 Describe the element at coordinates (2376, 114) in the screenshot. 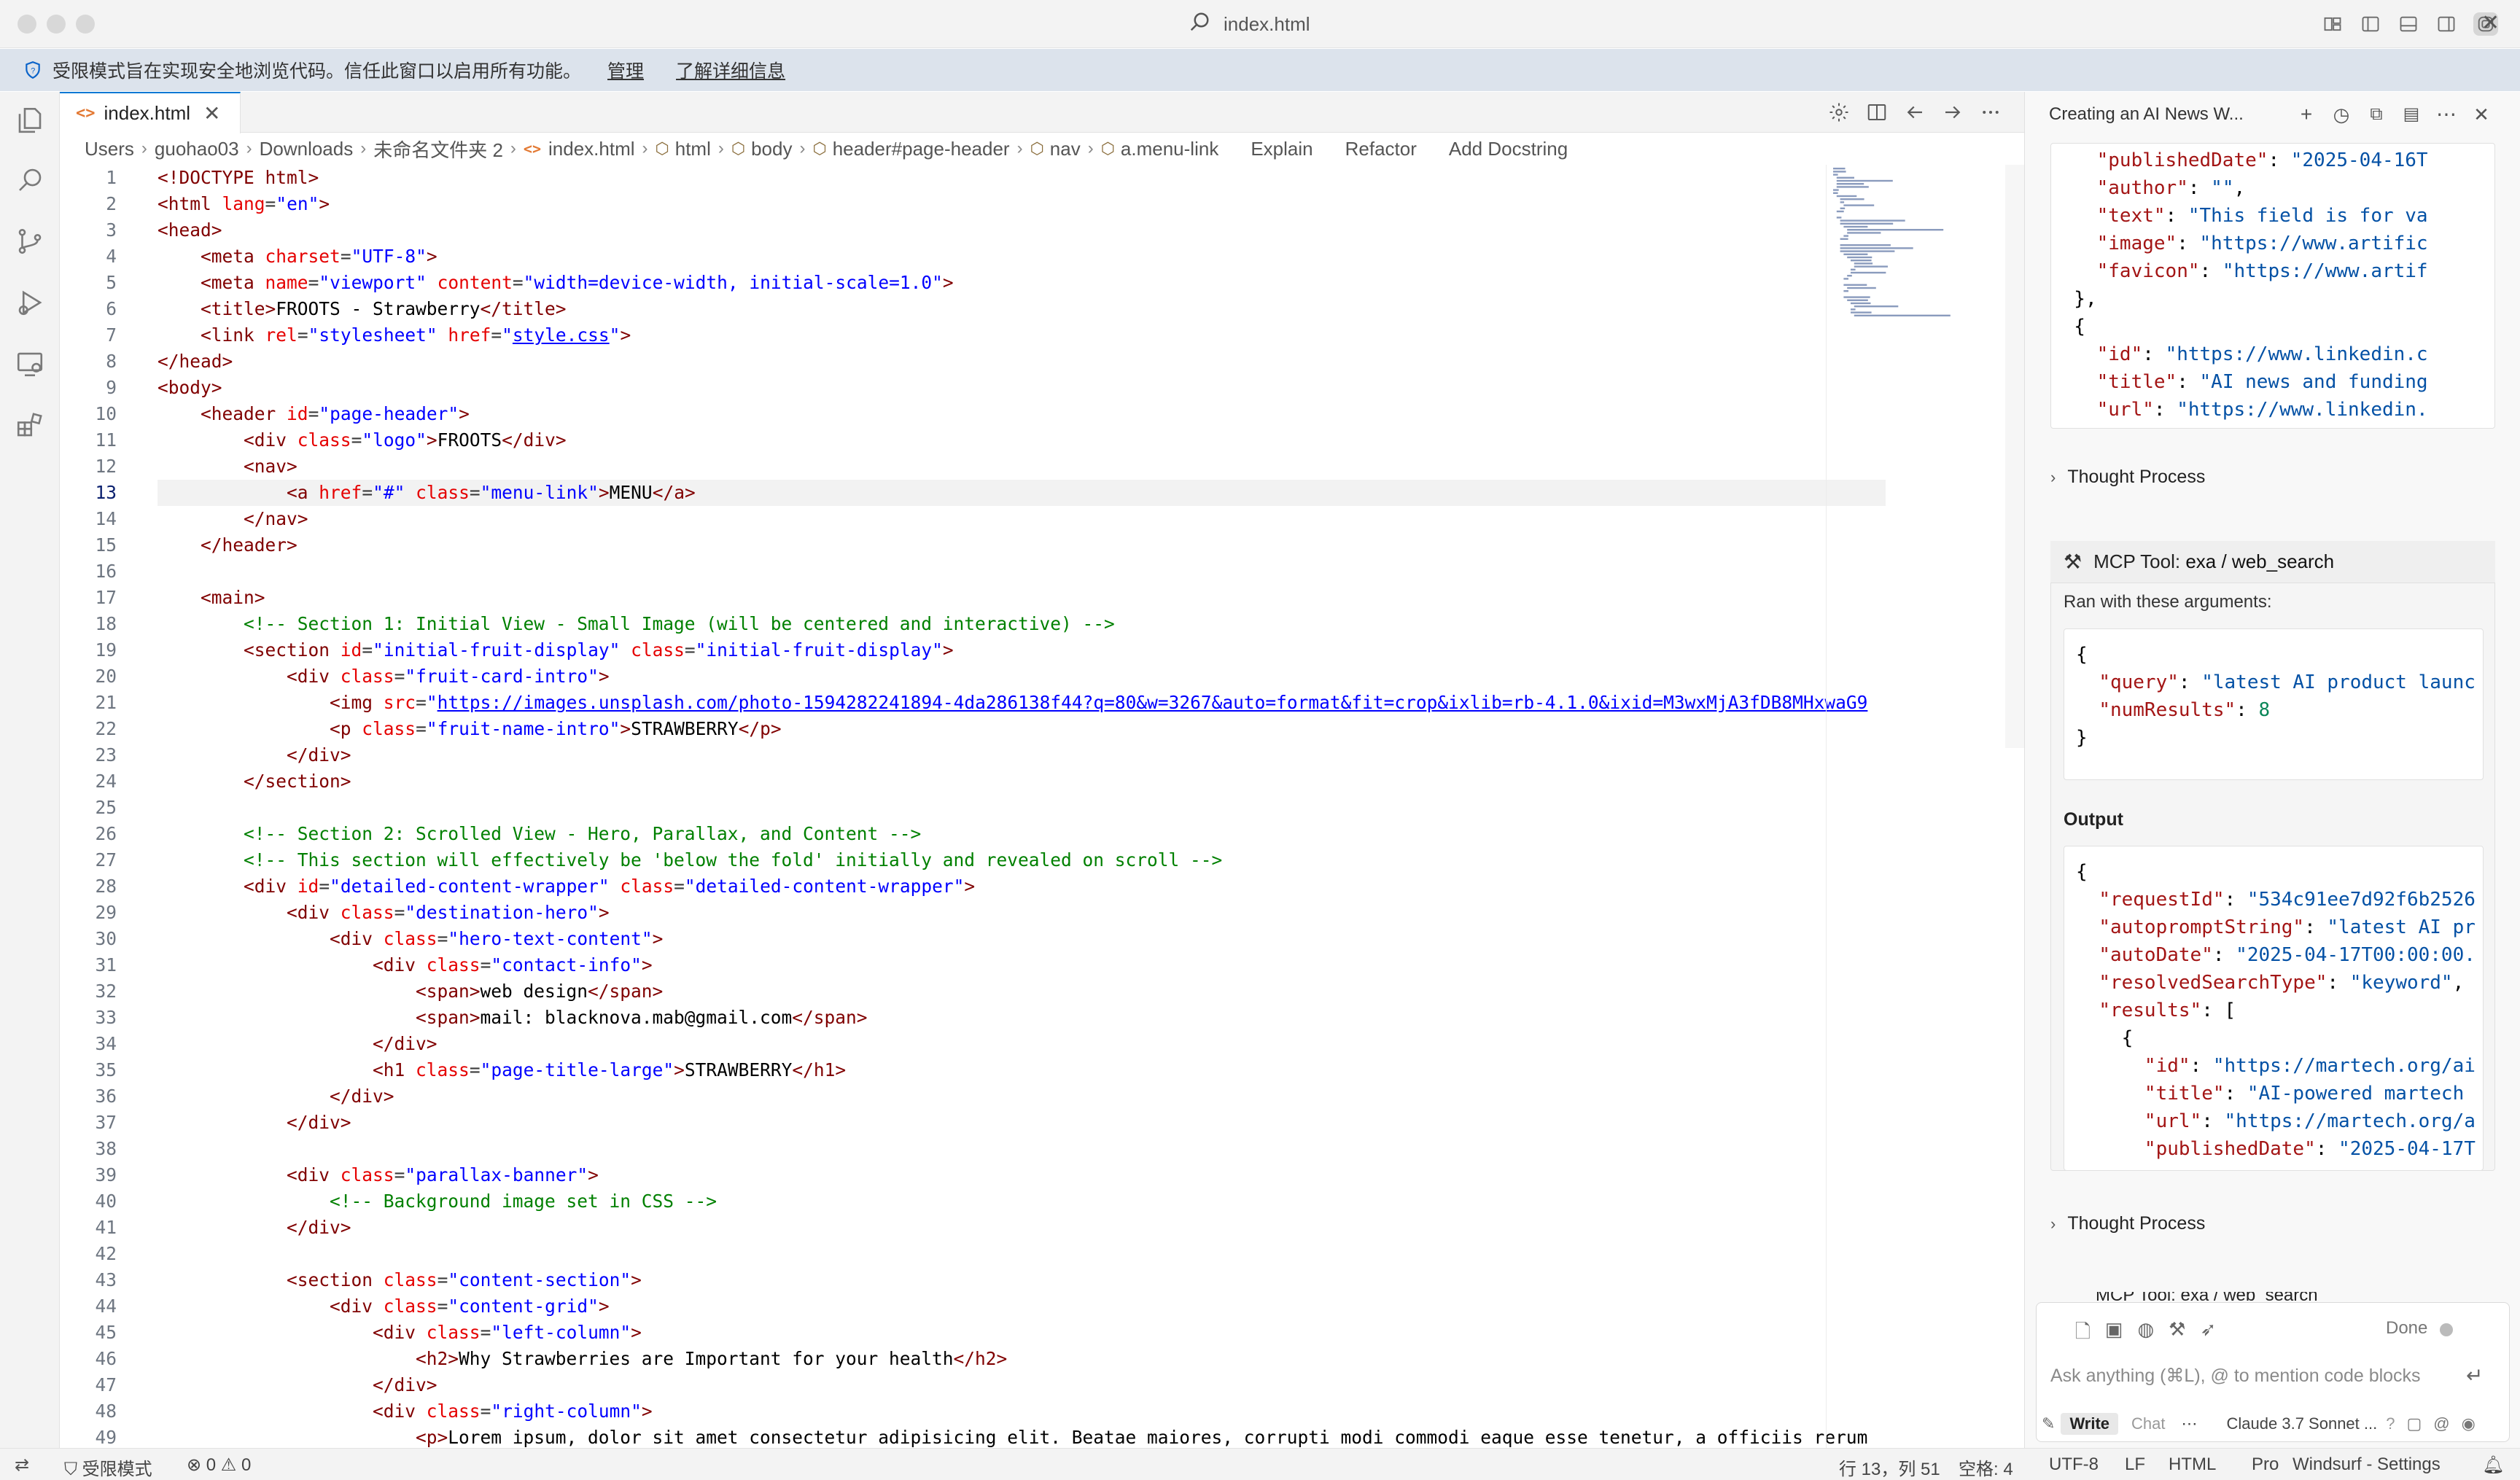

I see `open-in-editor-icon: ⧉` at that location.